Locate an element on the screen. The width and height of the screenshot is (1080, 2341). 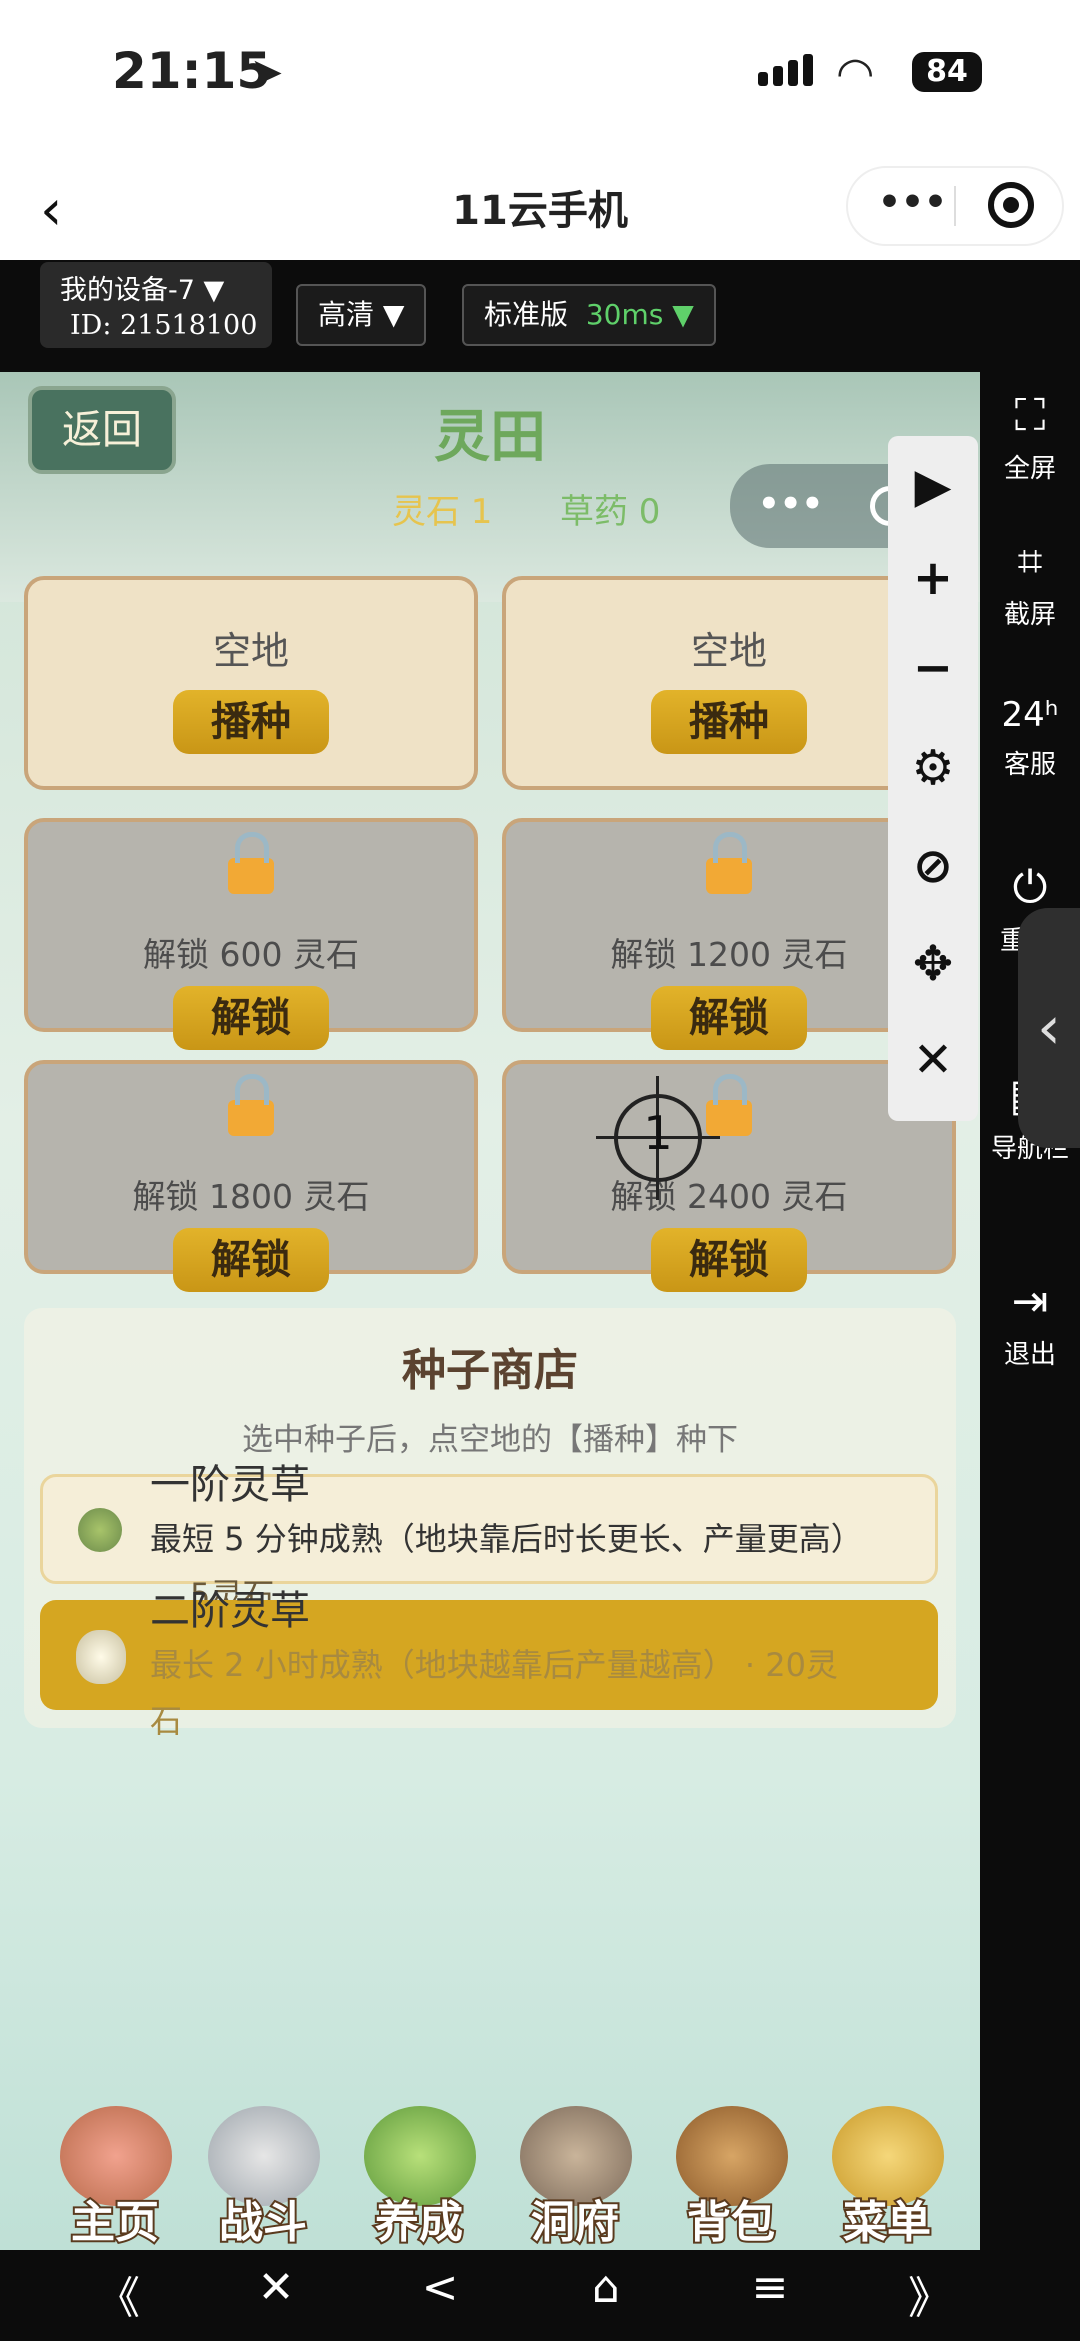
nav-cave: 洞府 is located at coordinates (575, 2175).